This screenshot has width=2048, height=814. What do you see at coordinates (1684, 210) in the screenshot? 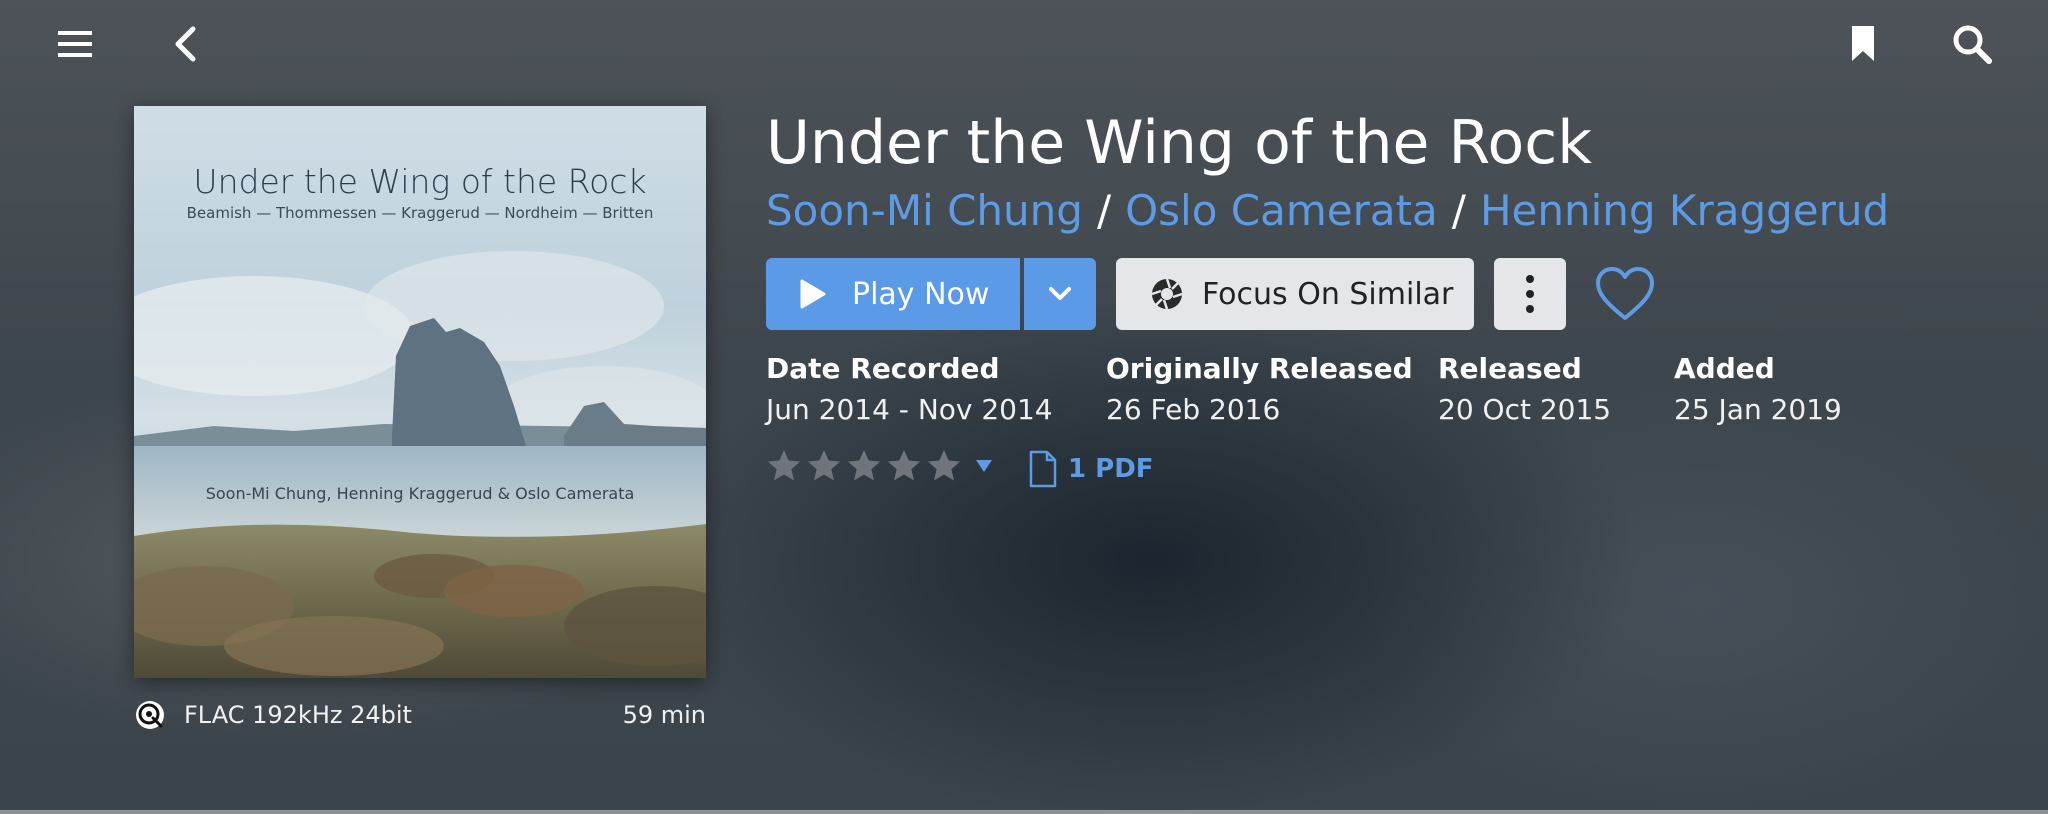
I see `artist-link: Henning Kraggerud` at bounding box center [1684, 210].